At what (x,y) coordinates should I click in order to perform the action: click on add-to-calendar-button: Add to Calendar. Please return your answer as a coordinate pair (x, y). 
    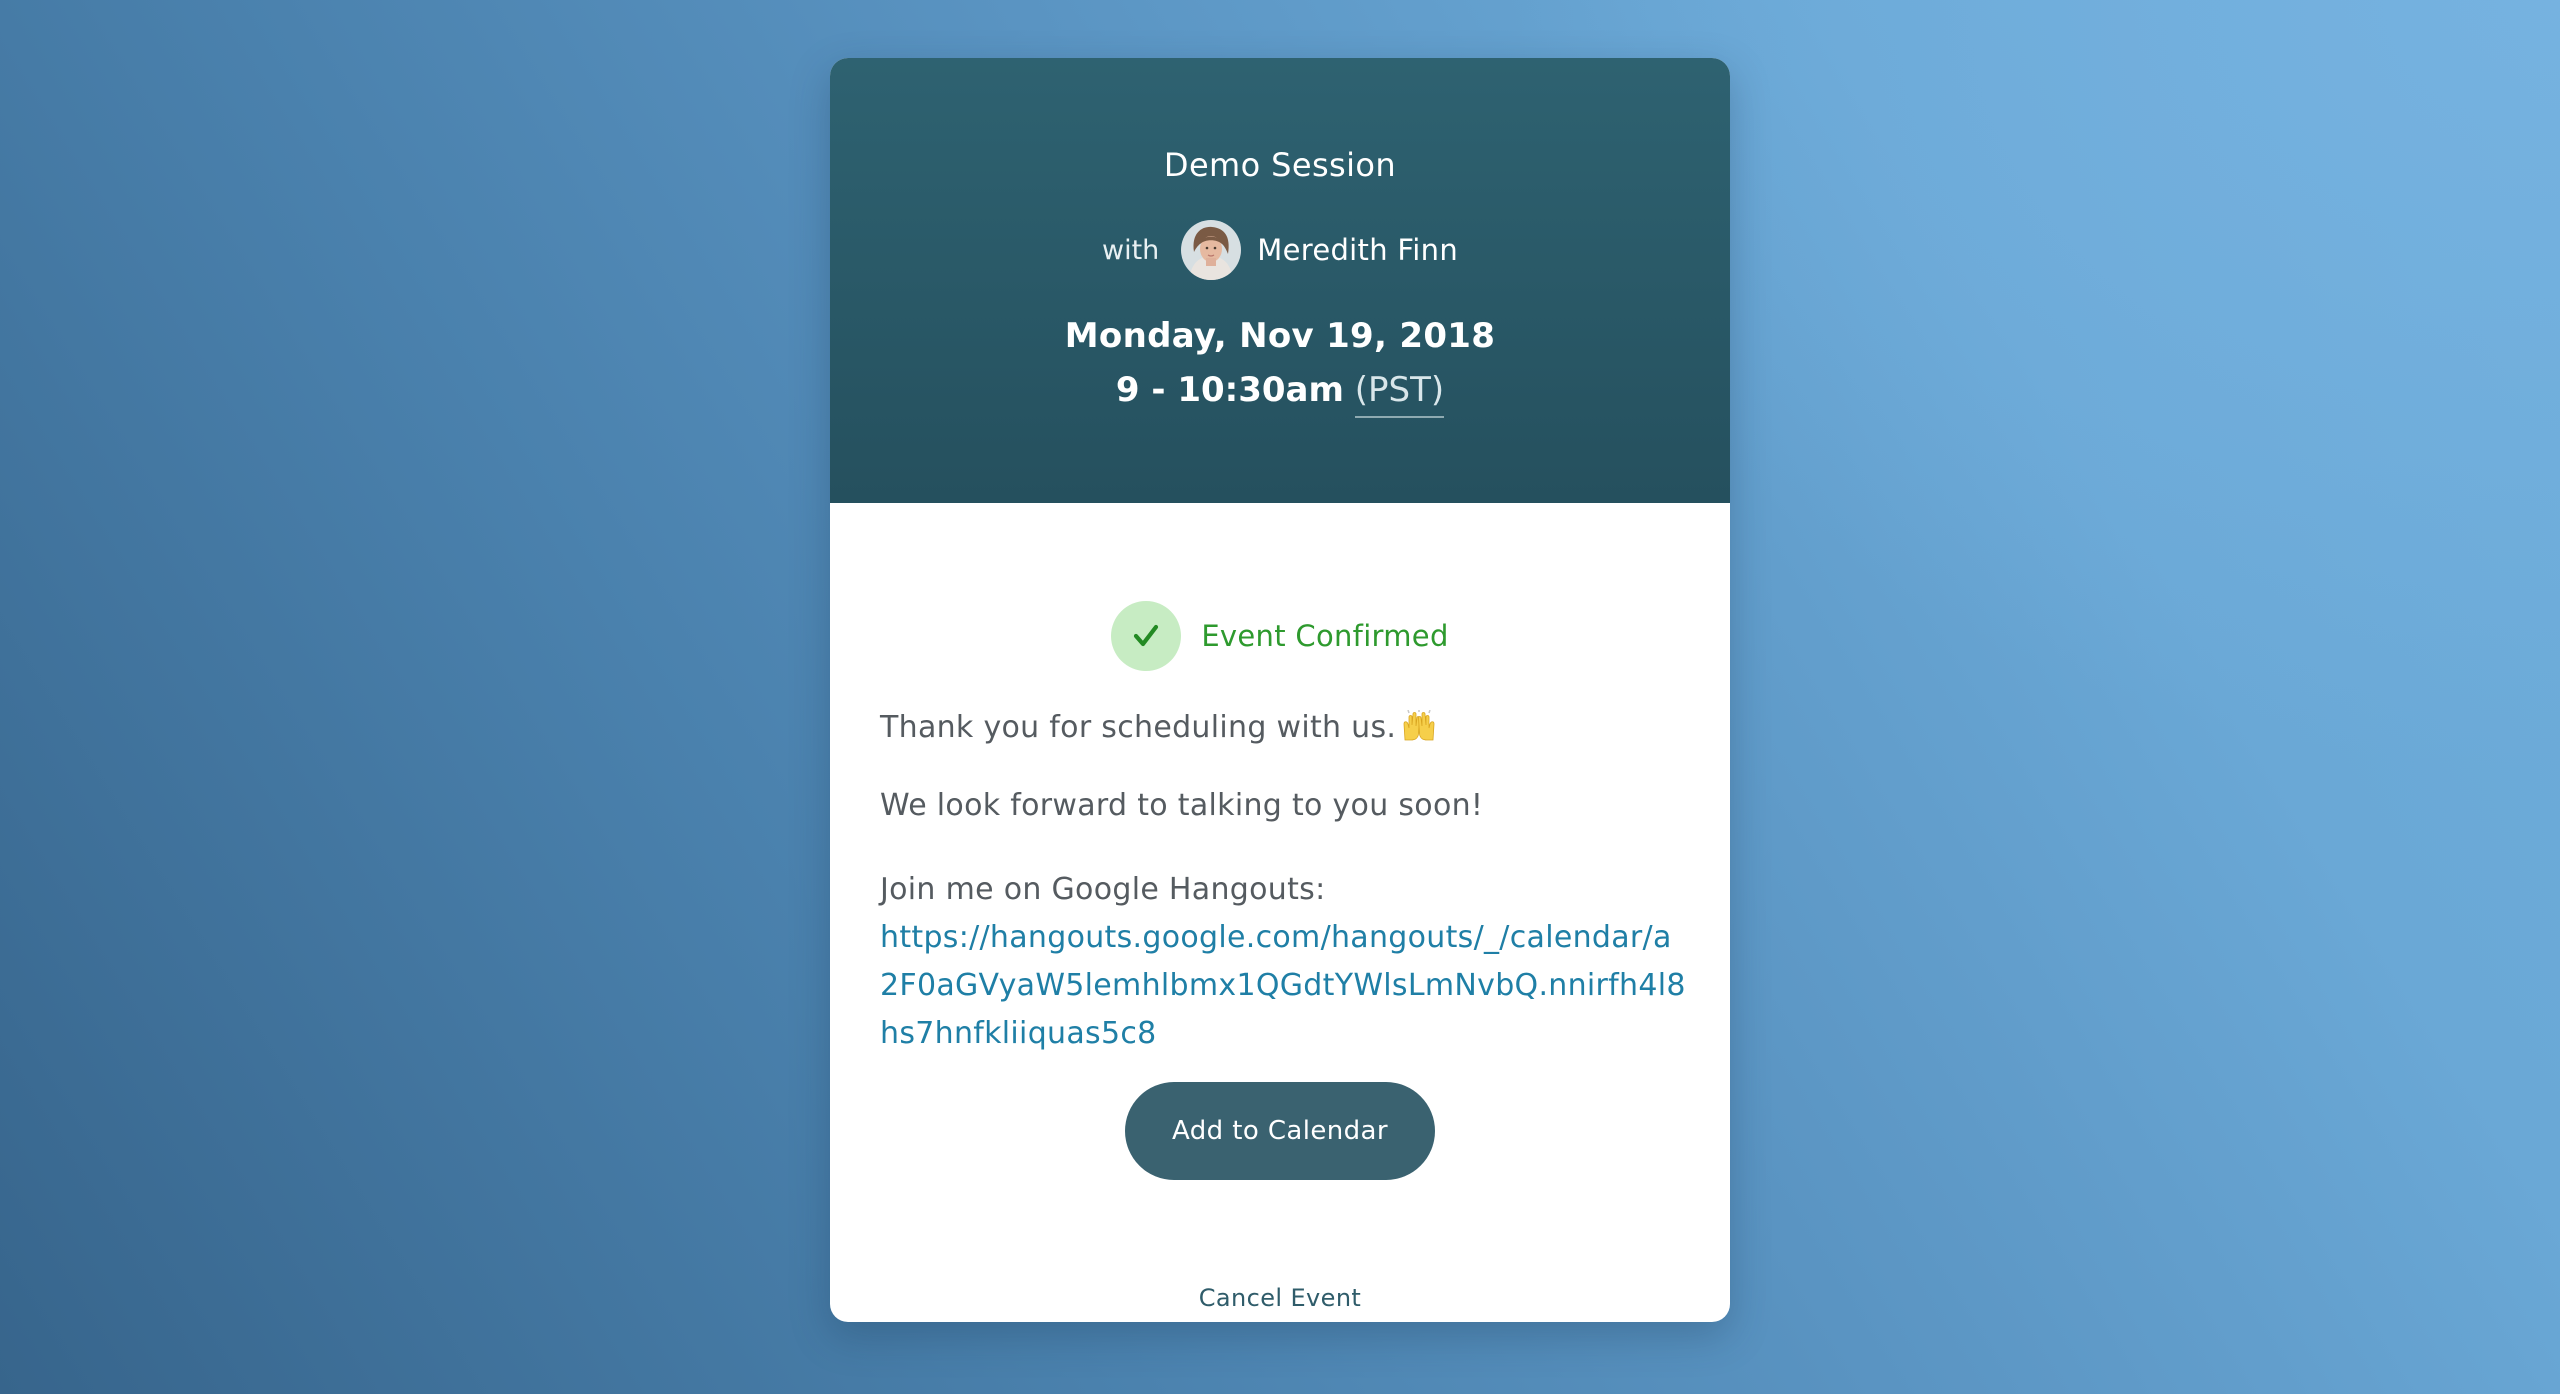
    Looking at the image, I should click on (1280, 1131).